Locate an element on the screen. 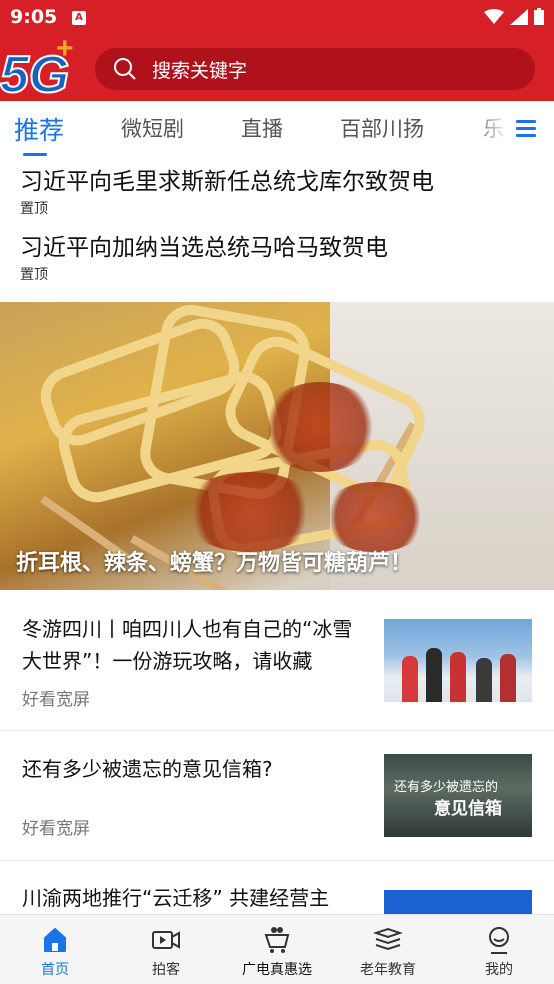 The height and width of the screenshot is (984, 554). nav-label: 广电真惠选 is located at coordinates (277, 970).